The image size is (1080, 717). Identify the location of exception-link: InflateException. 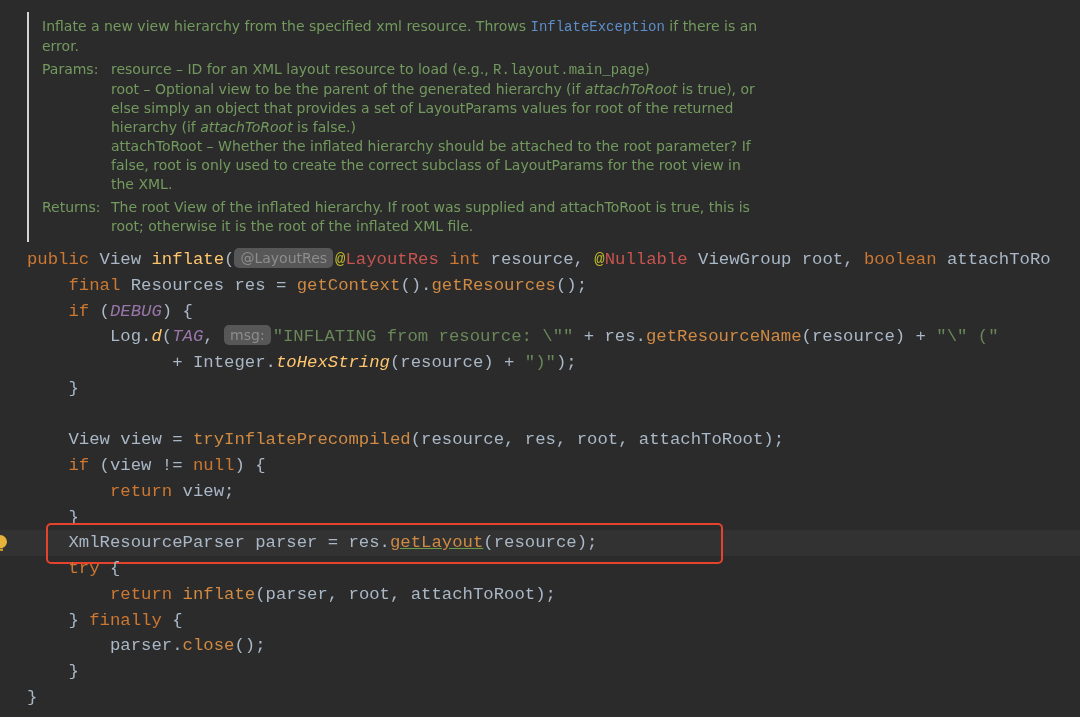
(597, 27).